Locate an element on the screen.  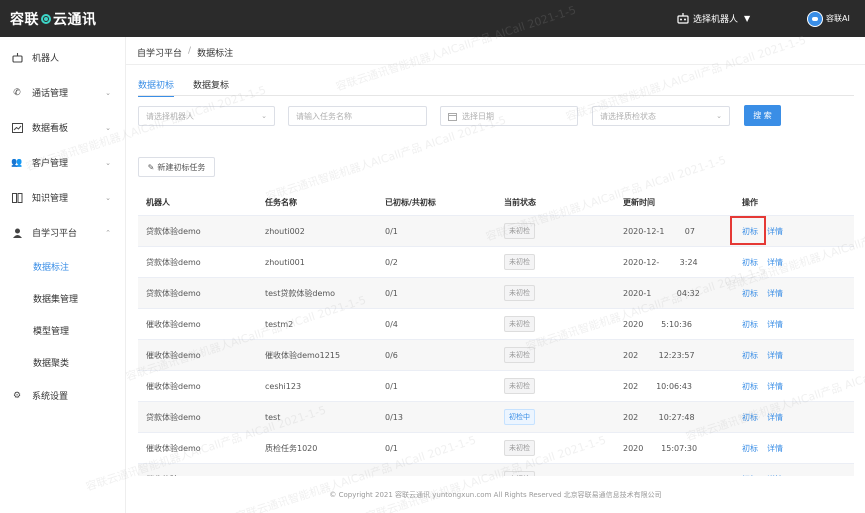
cell-time: 2020-12- 3:24 is located at coordinates (660, 262).